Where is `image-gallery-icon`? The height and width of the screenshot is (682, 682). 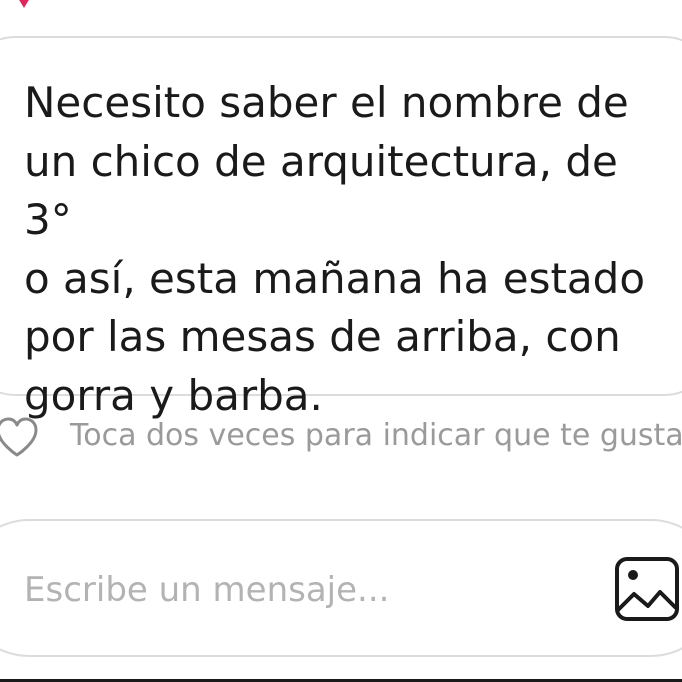
image-gallery-icon is located at coordinates (647, 589).